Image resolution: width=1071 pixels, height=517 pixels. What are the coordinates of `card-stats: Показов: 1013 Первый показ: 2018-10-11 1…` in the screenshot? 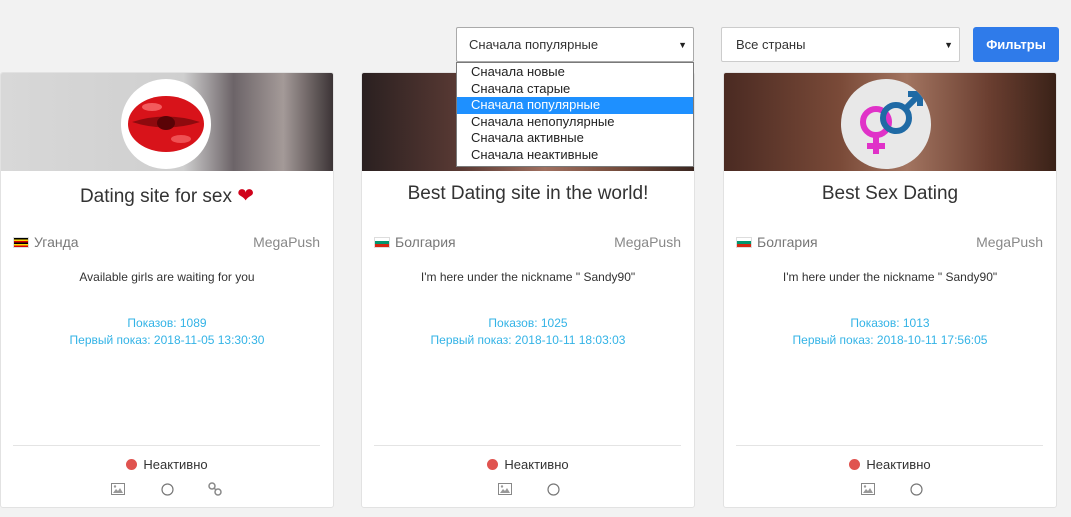 It's located at (890, 332).